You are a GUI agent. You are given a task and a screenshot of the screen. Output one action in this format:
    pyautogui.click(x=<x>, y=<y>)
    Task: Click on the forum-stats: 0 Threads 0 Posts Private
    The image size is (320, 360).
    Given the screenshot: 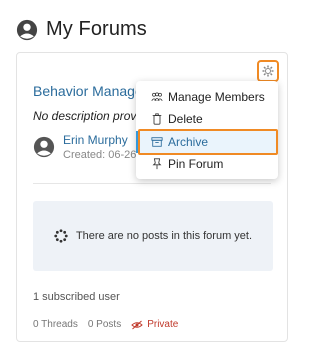 What is the action you would take?
    pyautogui.click(x=105, y=324)
    